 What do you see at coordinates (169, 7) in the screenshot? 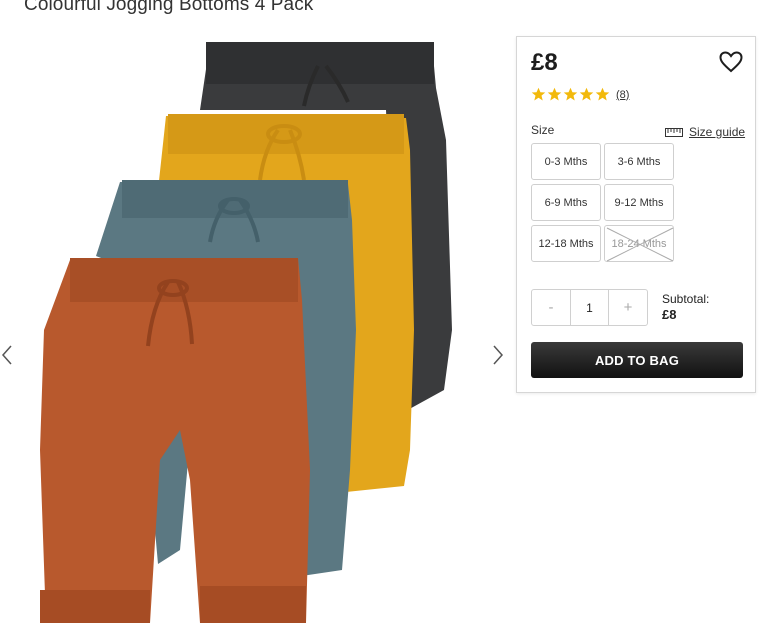
I see `product-title: Colourful Jogging Bottoms 4 Pack` at bounding box center [169, 7].